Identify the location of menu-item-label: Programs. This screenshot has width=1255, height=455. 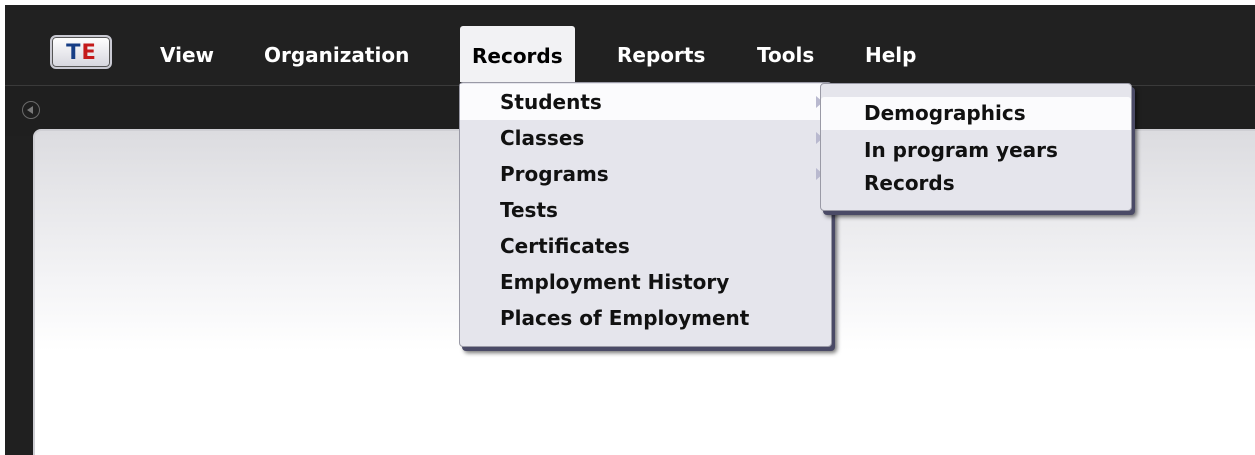
(554, 174).